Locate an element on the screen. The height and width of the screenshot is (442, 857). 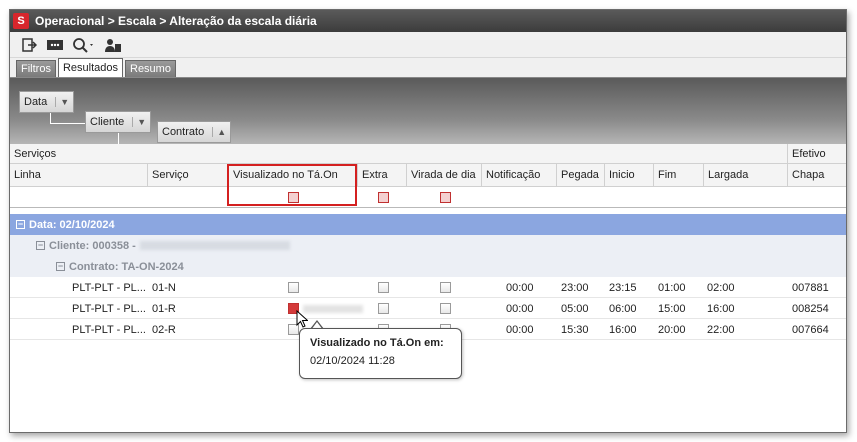
col-chapa: Chapa is located at coordinates (817, 175).